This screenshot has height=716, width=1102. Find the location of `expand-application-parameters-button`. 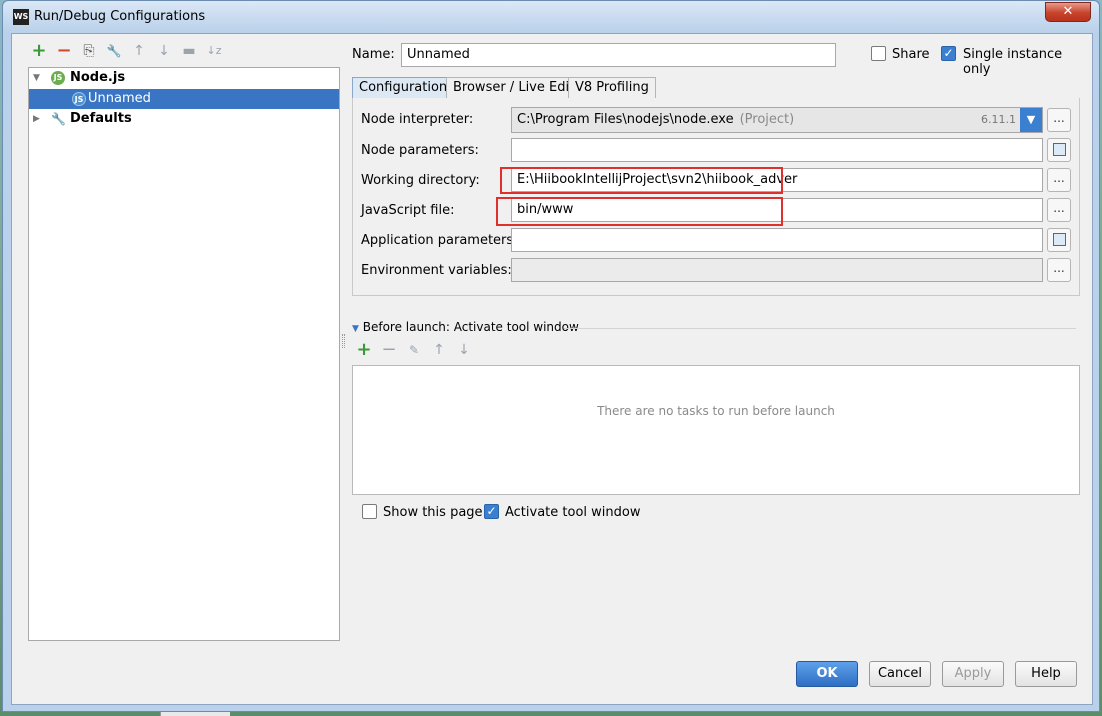

expand-application-parameters-button is located at coordinates (1059, 240).